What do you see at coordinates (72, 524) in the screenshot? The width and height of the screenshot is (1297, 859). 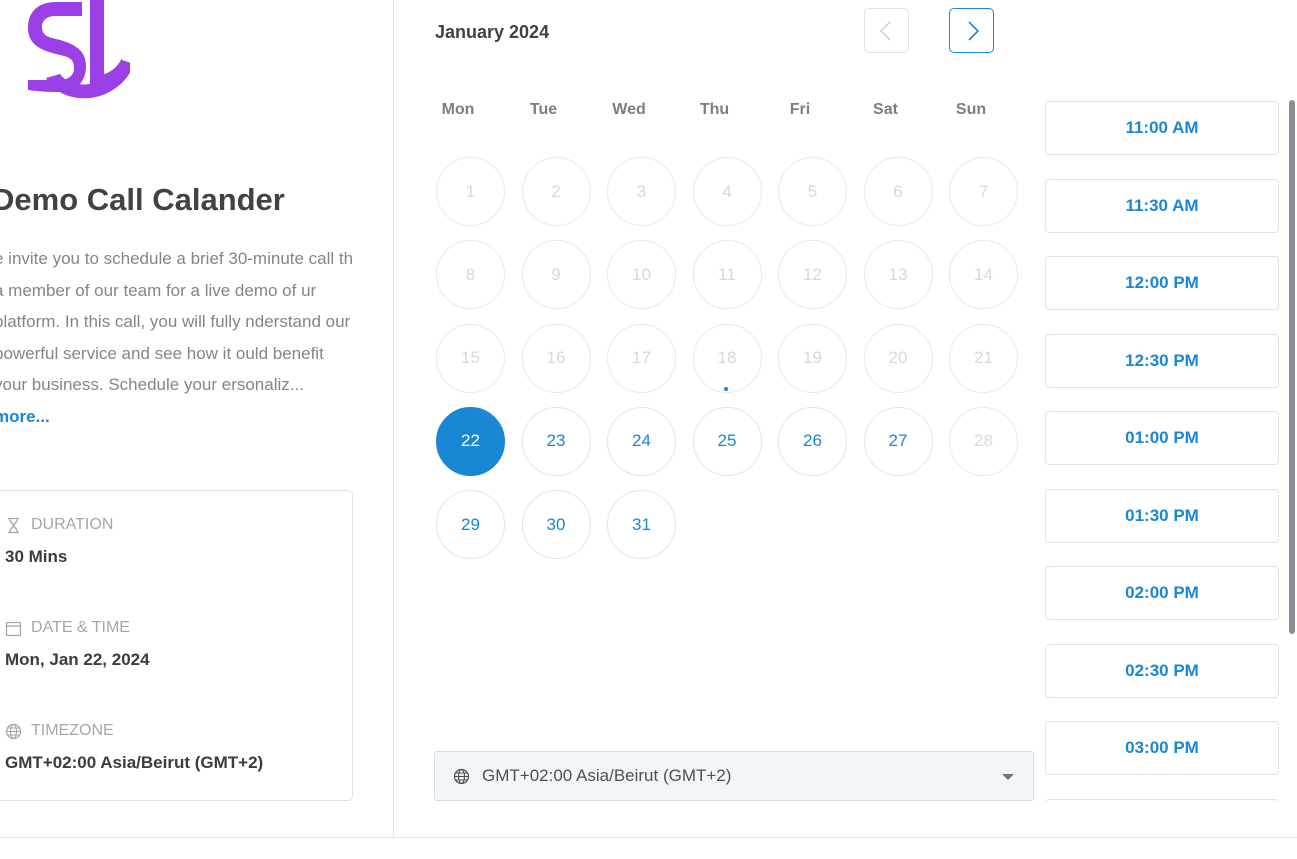 I see `duration-label: DURATION` at bounding box center [72, 524].